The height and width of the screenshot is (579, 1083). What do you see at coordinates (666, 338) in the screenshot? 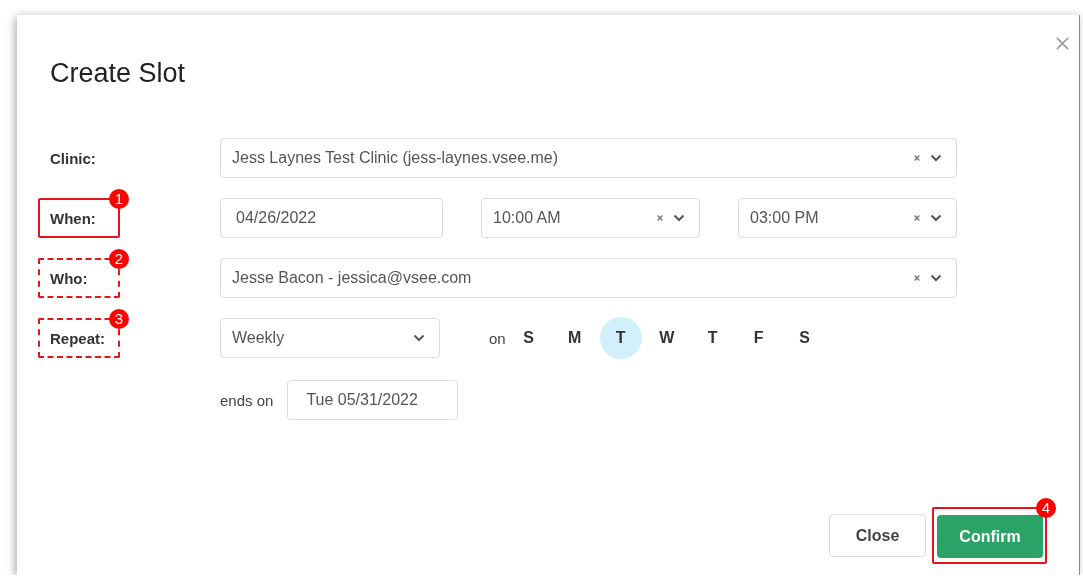
I see `weekday-toggle: W` at bounding box center [666, 338].